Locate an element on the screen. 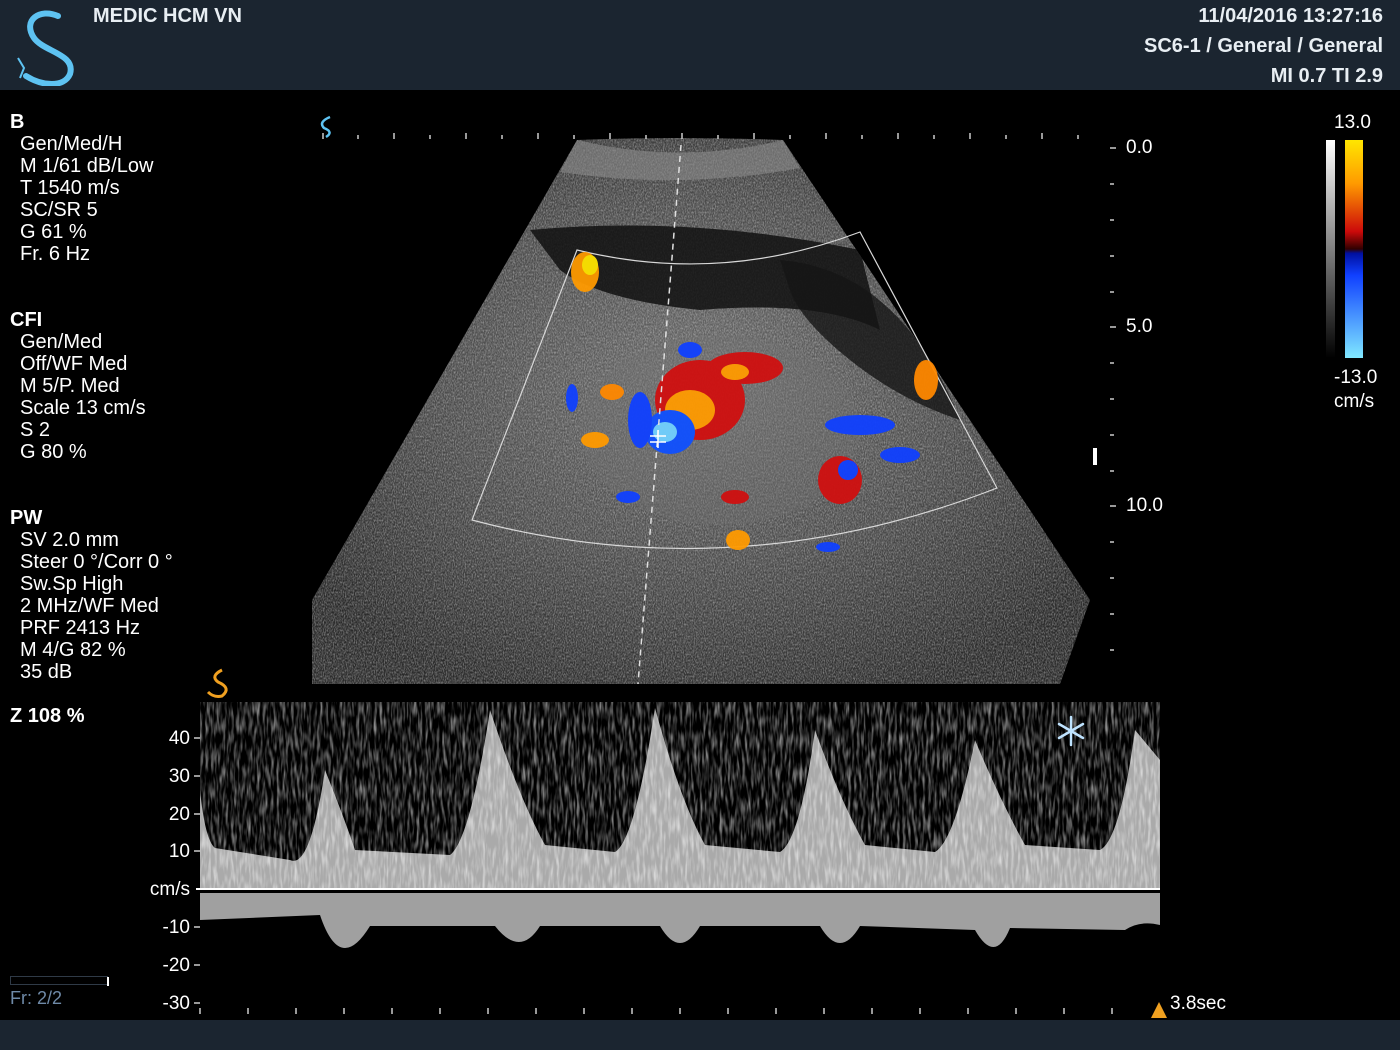  color-scale-max: 13.0 is located at coordinates (1352, 122).